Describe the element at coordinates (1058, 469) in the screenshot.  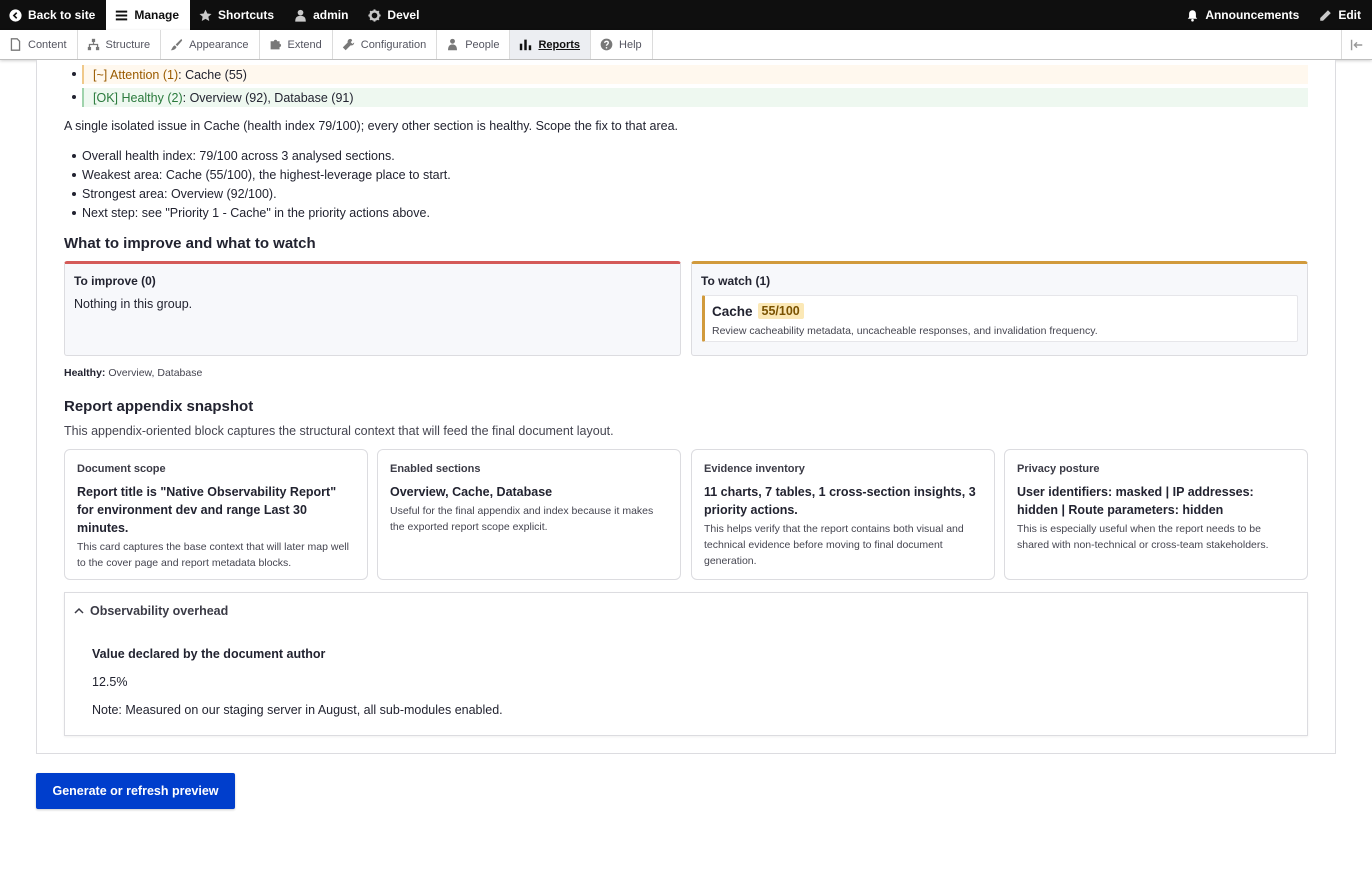
I see `card-label: Privacy posture` at that location.